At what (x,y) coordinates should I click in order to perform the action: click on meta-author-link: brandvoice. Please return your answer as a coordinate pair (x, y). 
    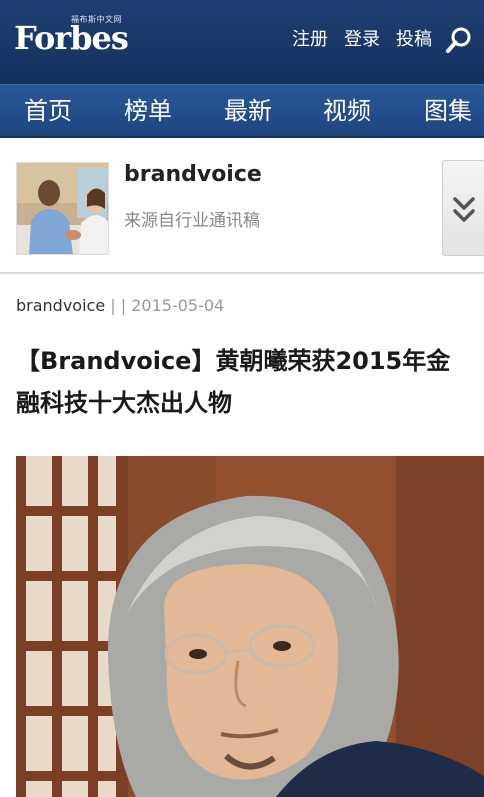
    Looking at the image, I should click on (60, 305).